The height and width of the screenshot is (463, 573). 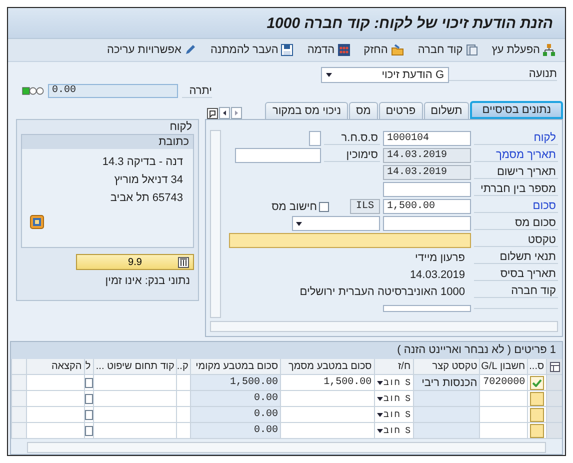 What do you see at coordinates (472, 50) in the screenshot?
I see `document-icon` at bounding box center [472, 50].